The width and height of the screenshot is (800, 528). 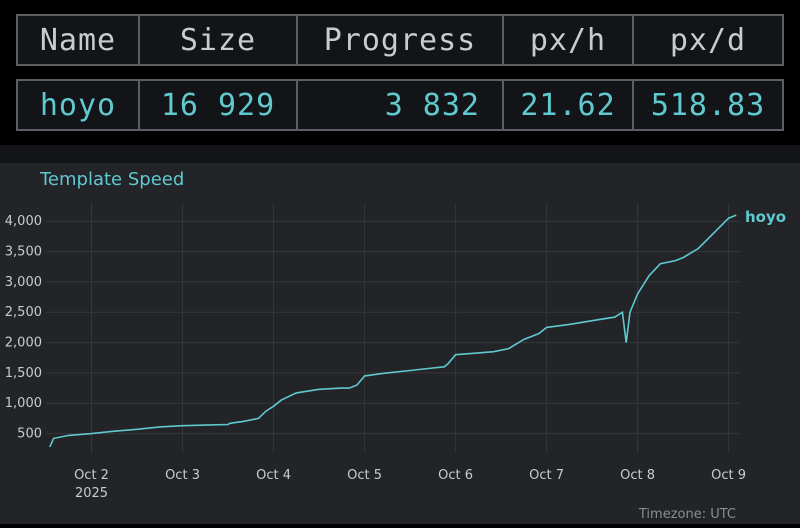 What do you see at coordinates (29, 434) in the screenshot?
I see `y-tick-label: 500` at bounding box center [29, 434].